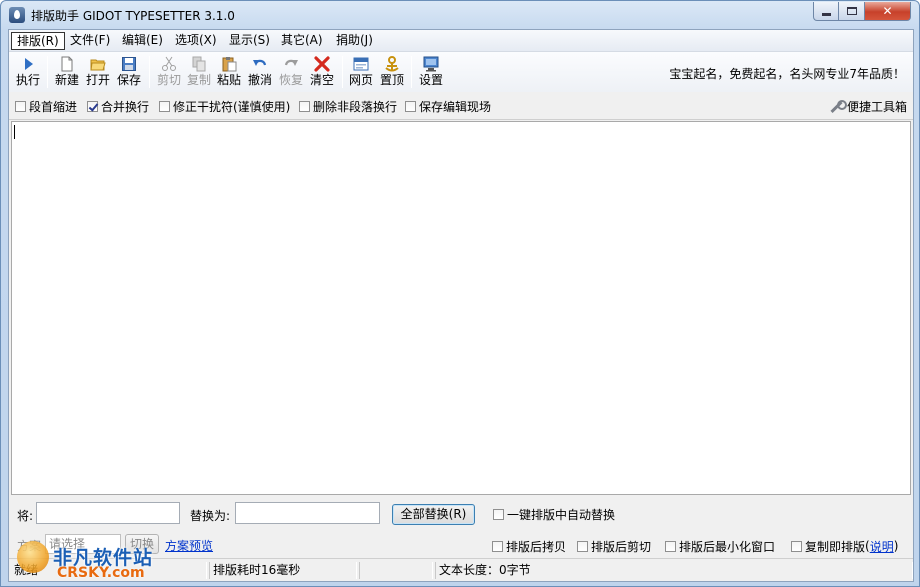 The image size is (920, 587). I want to click on copy-button: 复制, so click(199, 72).